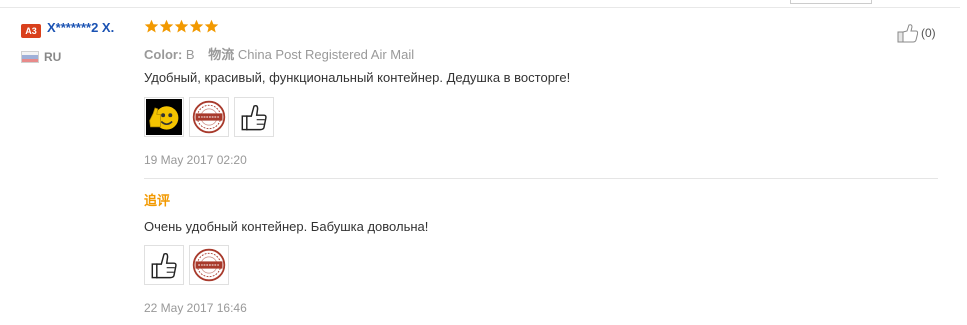  What do you see at coordinates (480, 7) in the screenshot?
I see `top-divider` at bounding box center [480, 7].